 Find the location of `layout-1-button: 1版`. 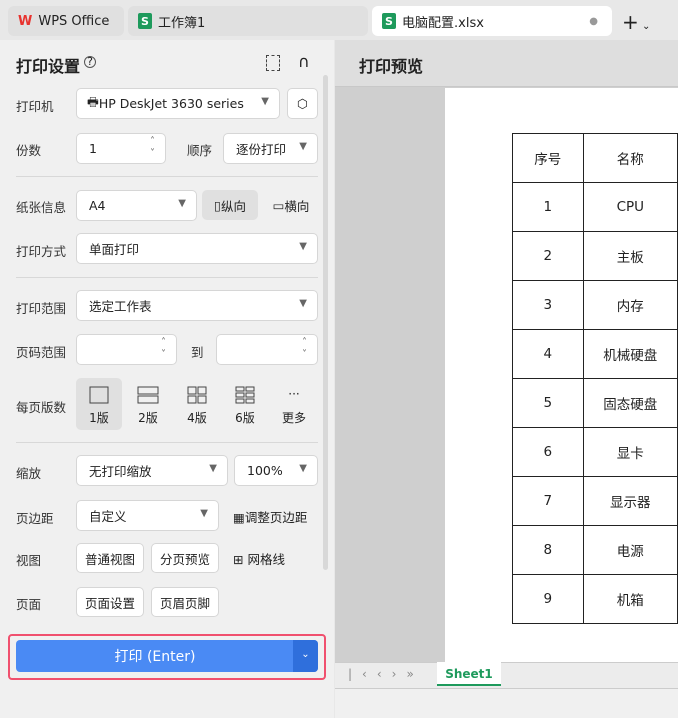

layout-1-button: 1版 is located at coordinates (99, 404).